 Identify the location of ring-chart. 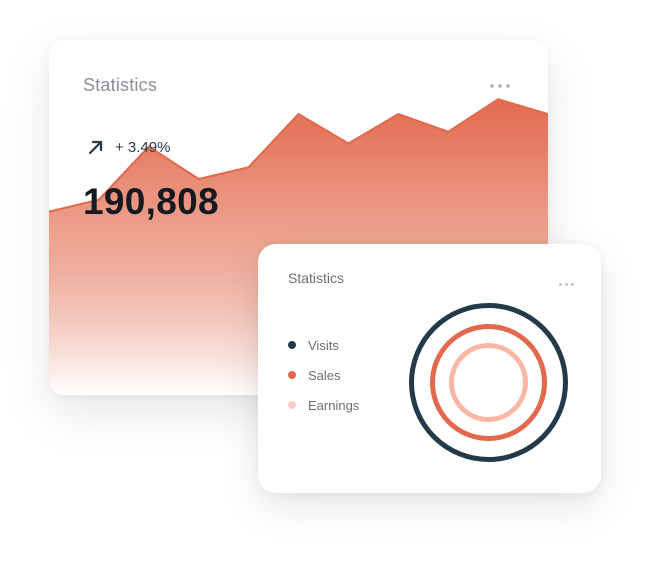
(488, 382).